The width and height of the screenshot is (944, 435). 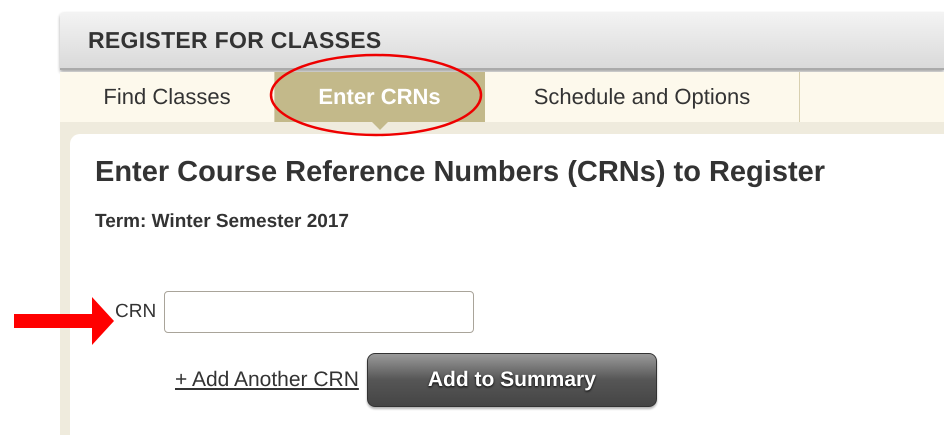 I want to click on panel-title: REGISTER FOR CLASSES, so click(x=235, y=40).